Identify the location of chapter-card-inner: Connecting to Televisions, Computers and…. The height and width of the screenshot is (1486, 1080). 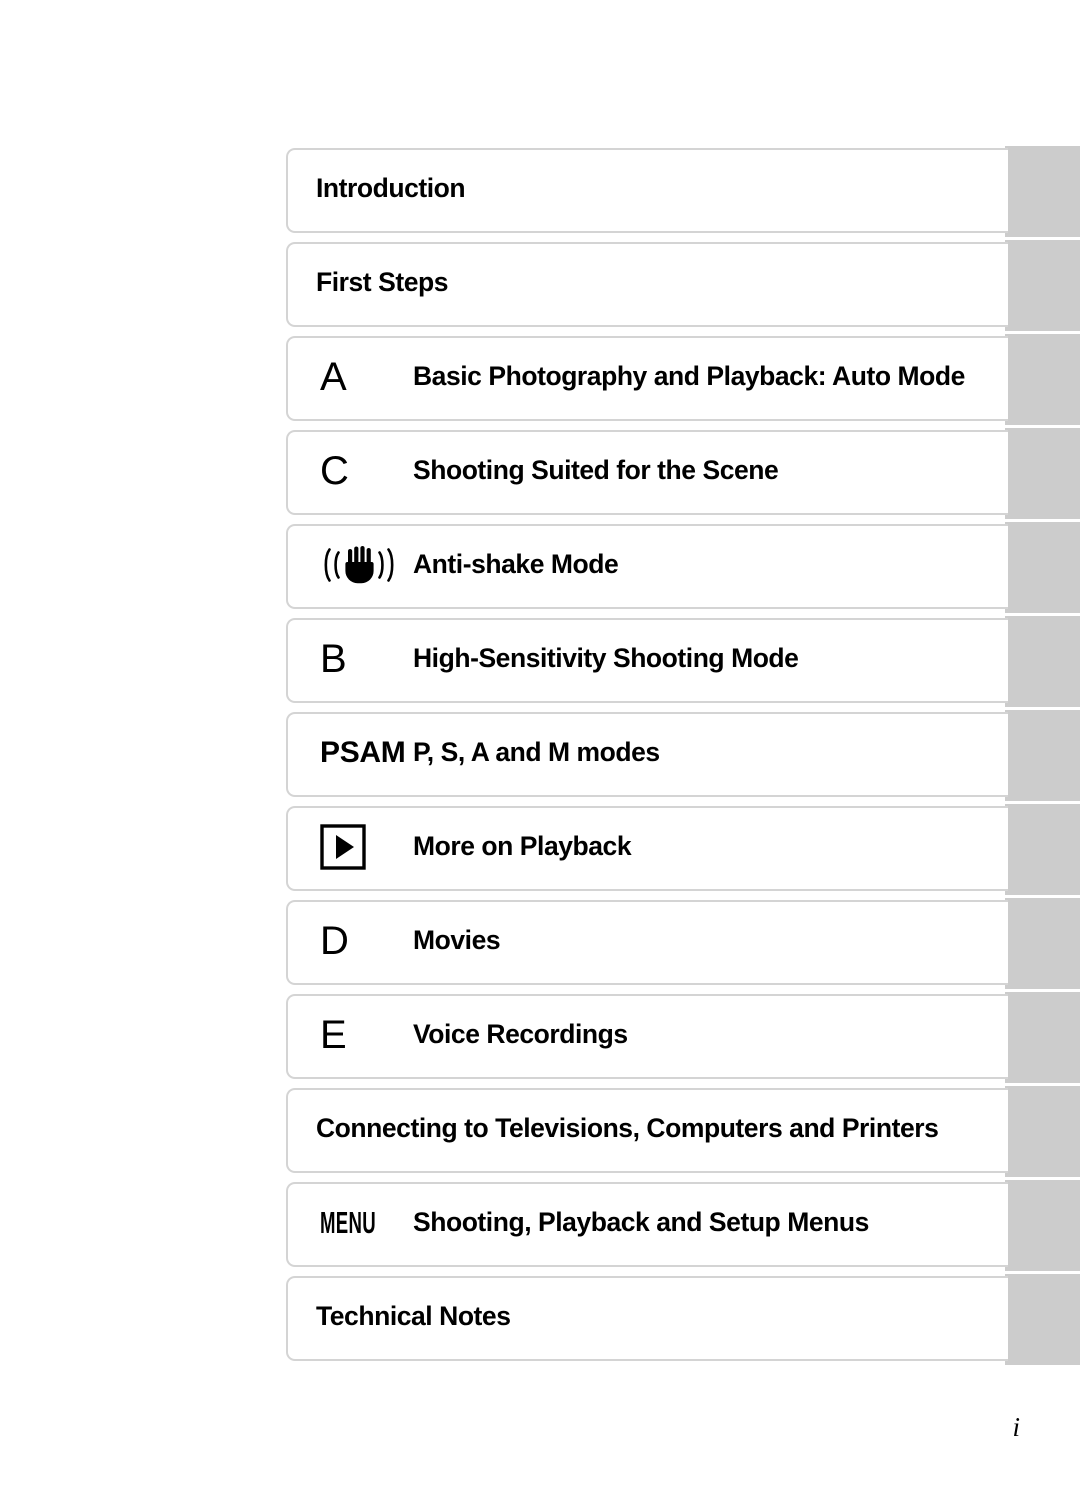
(648, 1127).